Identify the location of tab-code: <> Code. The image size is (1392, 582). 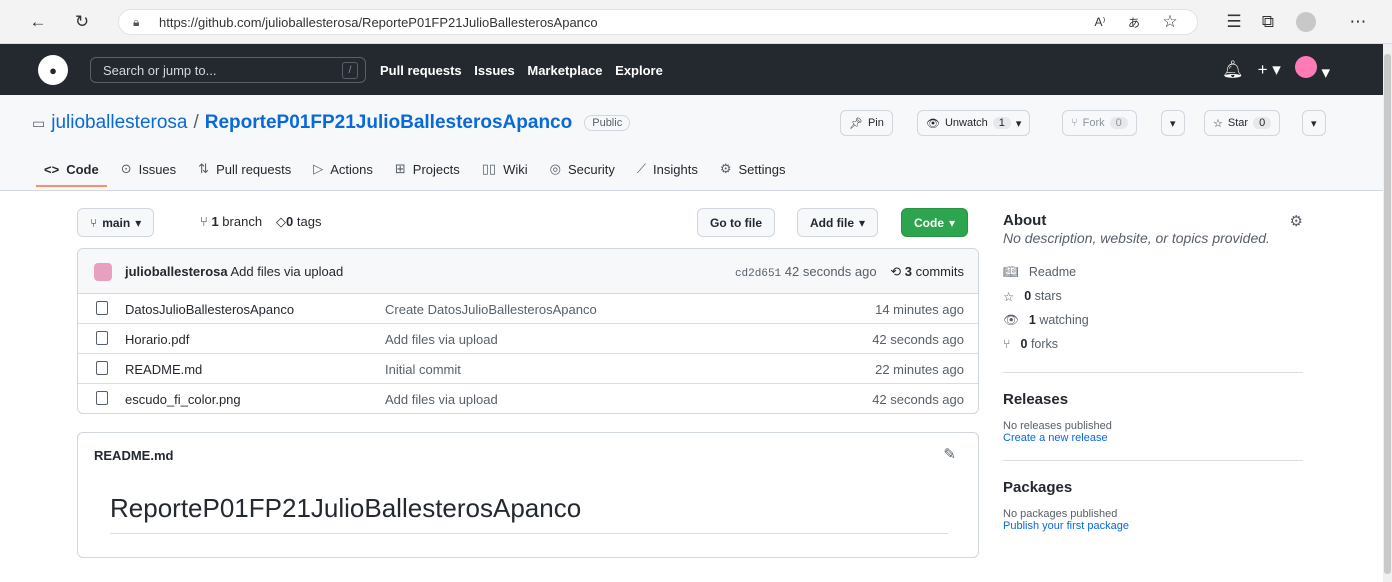
(71, 174).